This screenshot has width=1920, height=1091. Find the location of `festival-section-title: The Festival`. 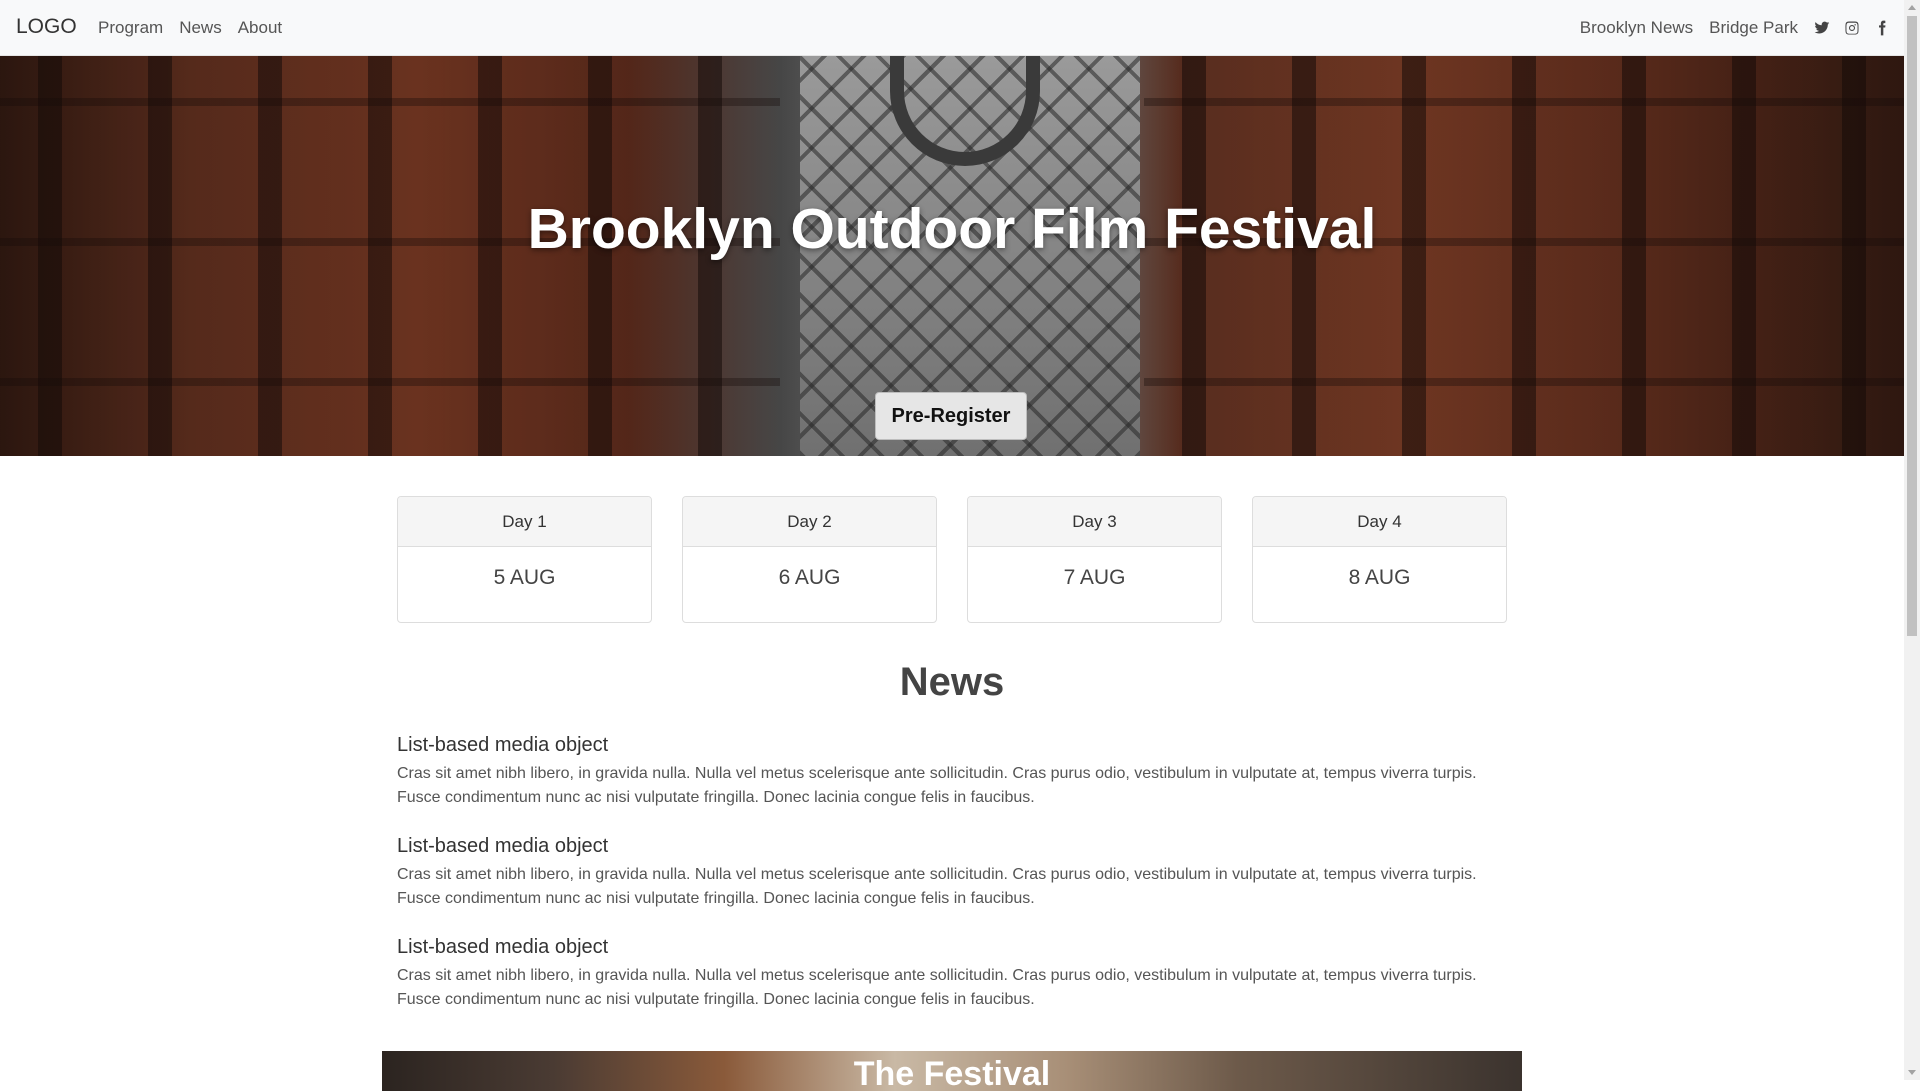

festival-section-title: The Festival is located at coordinates (952, 1073).